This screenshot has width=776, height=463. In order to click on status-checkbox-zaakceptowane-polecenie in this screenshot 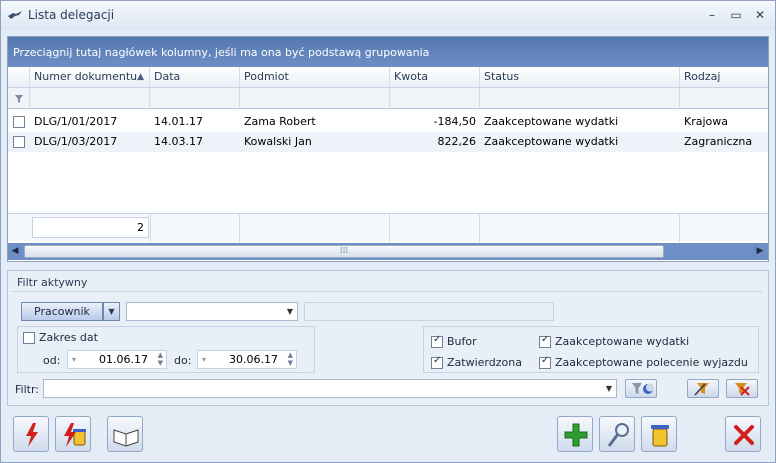, I will do `click(545, 362)`.